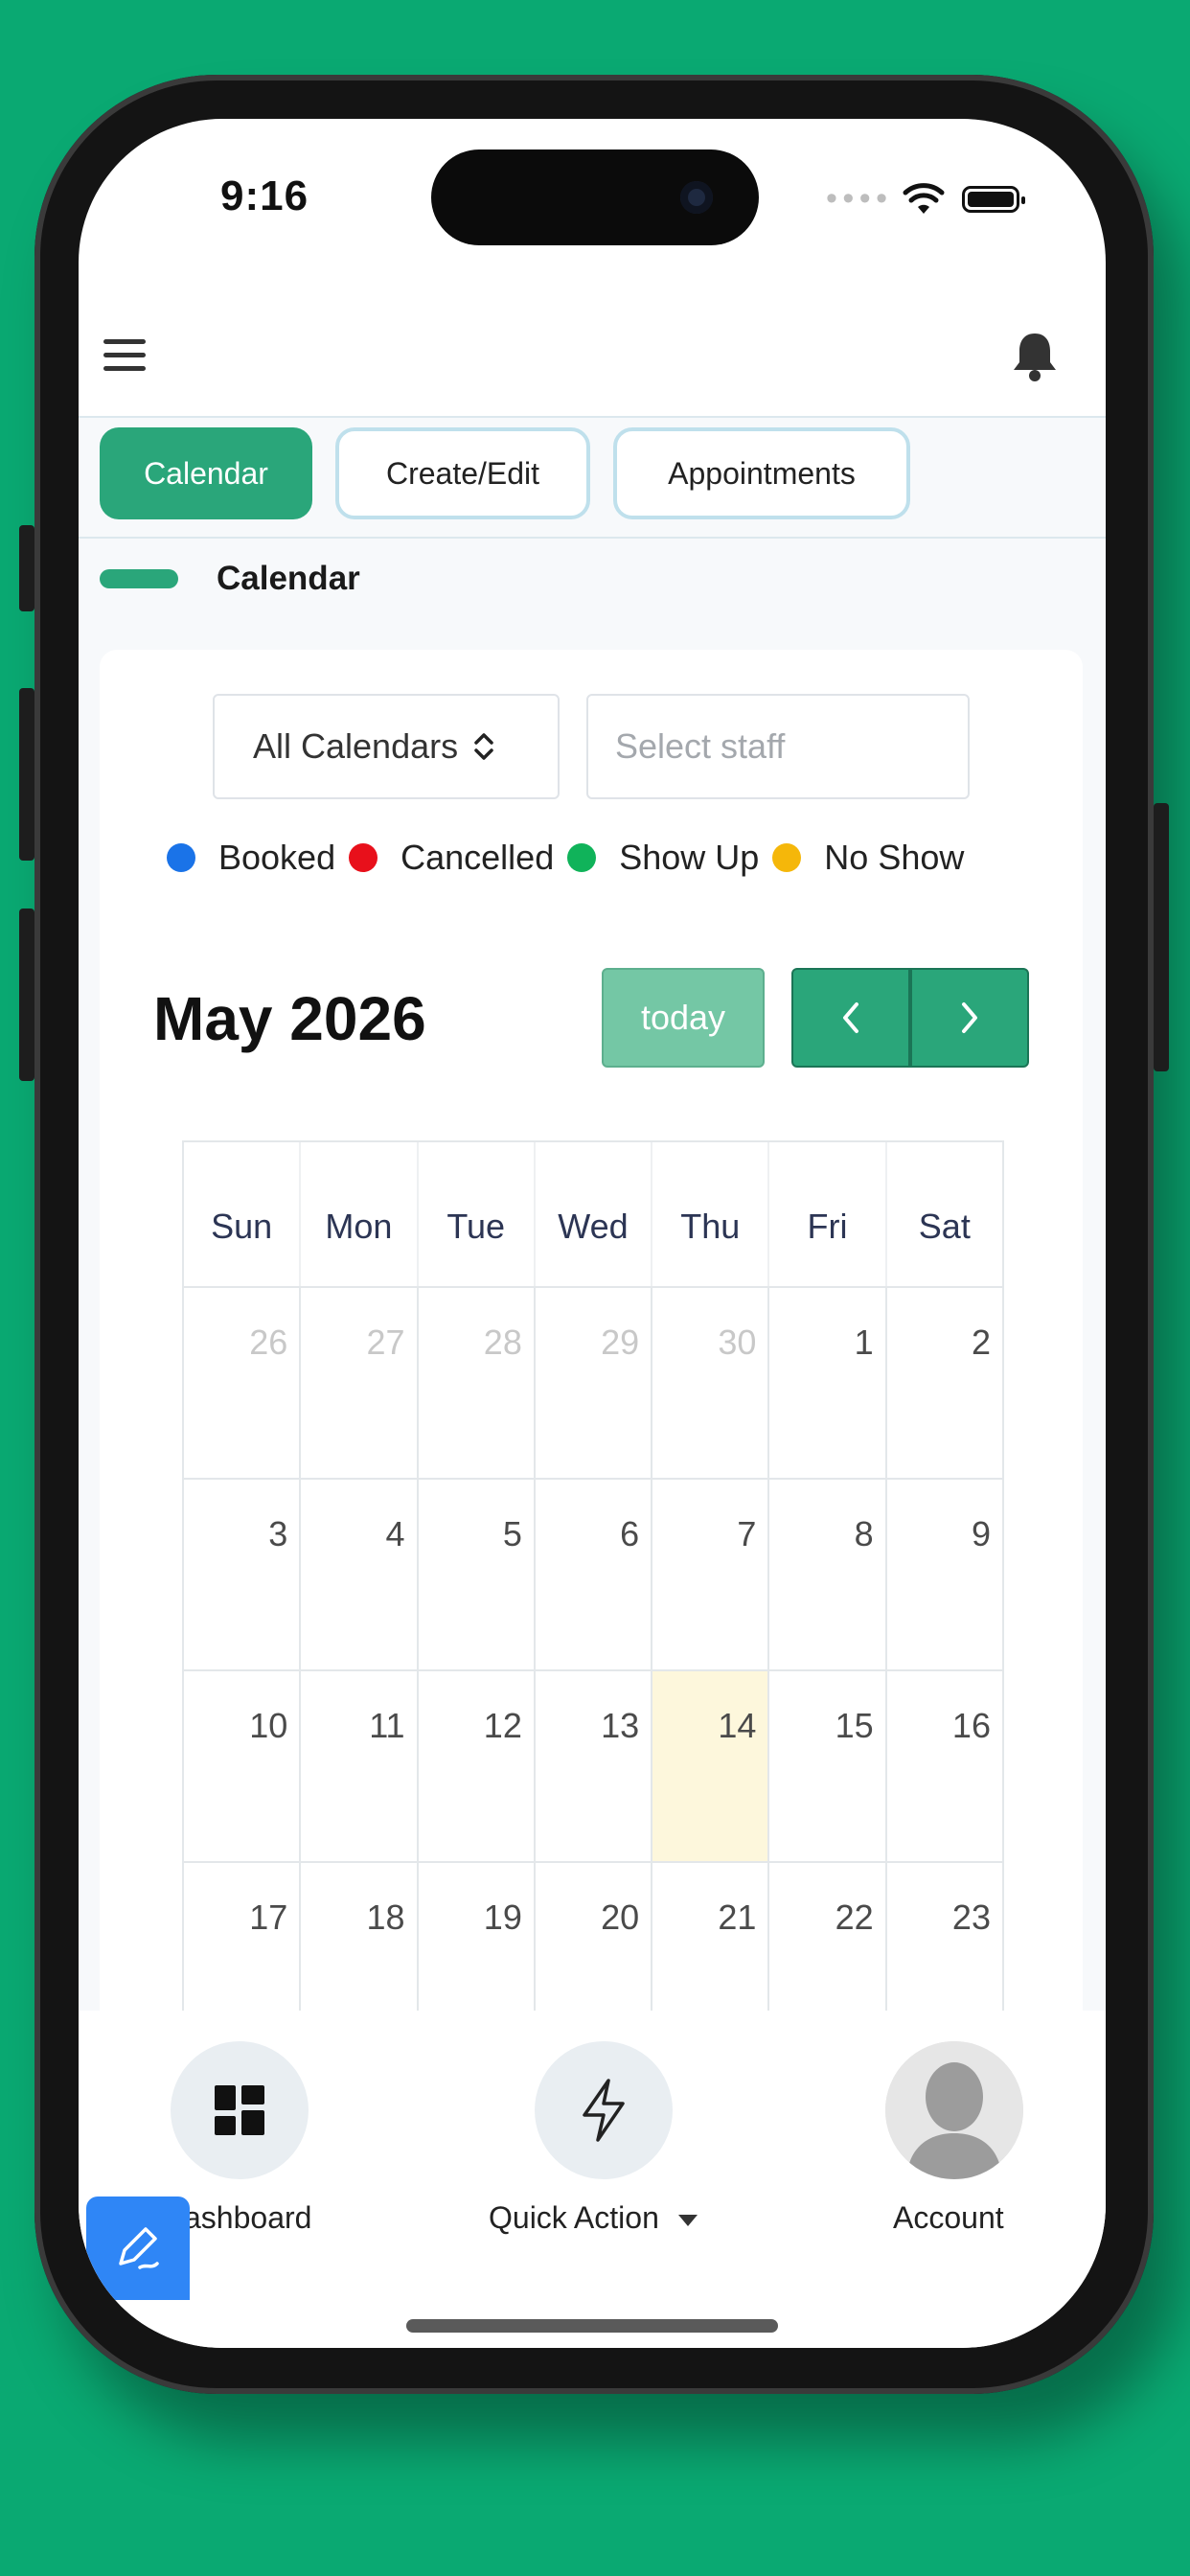 The height and width of the screenshot is (2576, 1190). I want to click on calendar-select: All Calendars, so click(387, 746).